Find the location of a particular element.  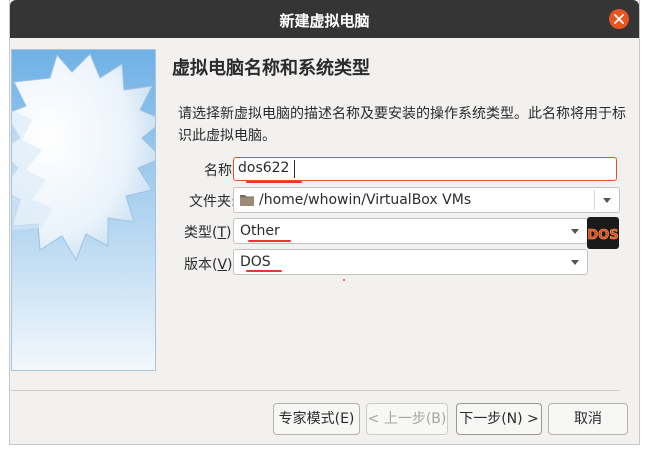

name-value: dos622 is located at coordinates (264, 168).